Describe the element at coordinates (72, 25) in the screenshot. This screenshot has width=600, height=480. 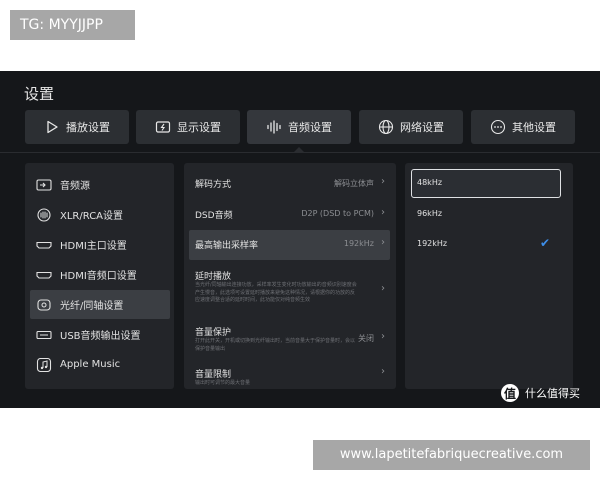
I see `watermark-tag: TG: MYYJJPP` at that location.